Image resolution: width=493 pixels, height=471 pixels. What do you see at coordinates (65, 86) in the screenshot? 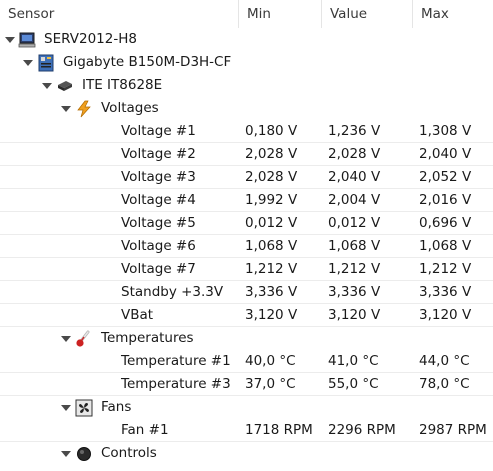
I see `chip-icon` at bounding box center [65, 86].